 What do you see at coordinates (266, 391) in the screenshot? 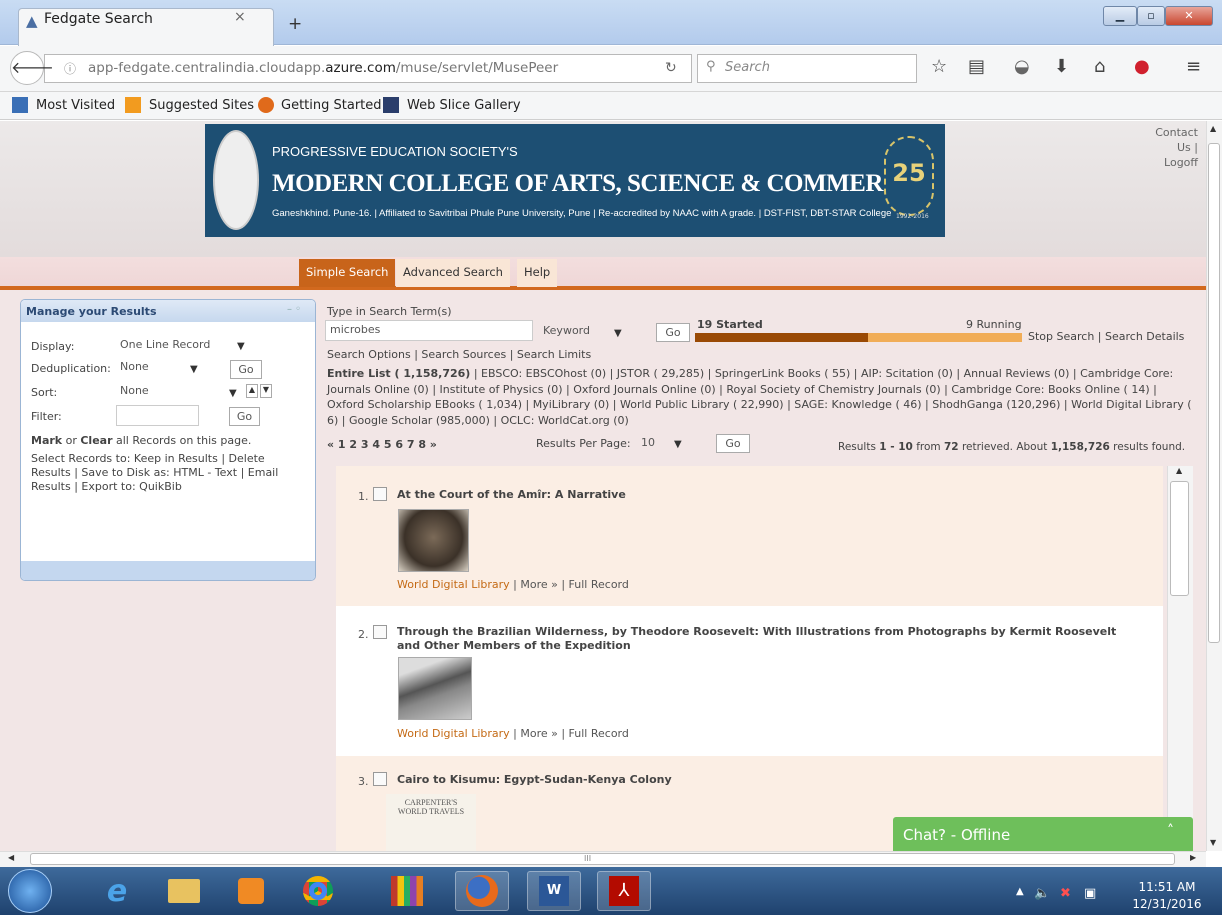
I see `sort-descending-icon: ▼` at bounding box center [266, 391].